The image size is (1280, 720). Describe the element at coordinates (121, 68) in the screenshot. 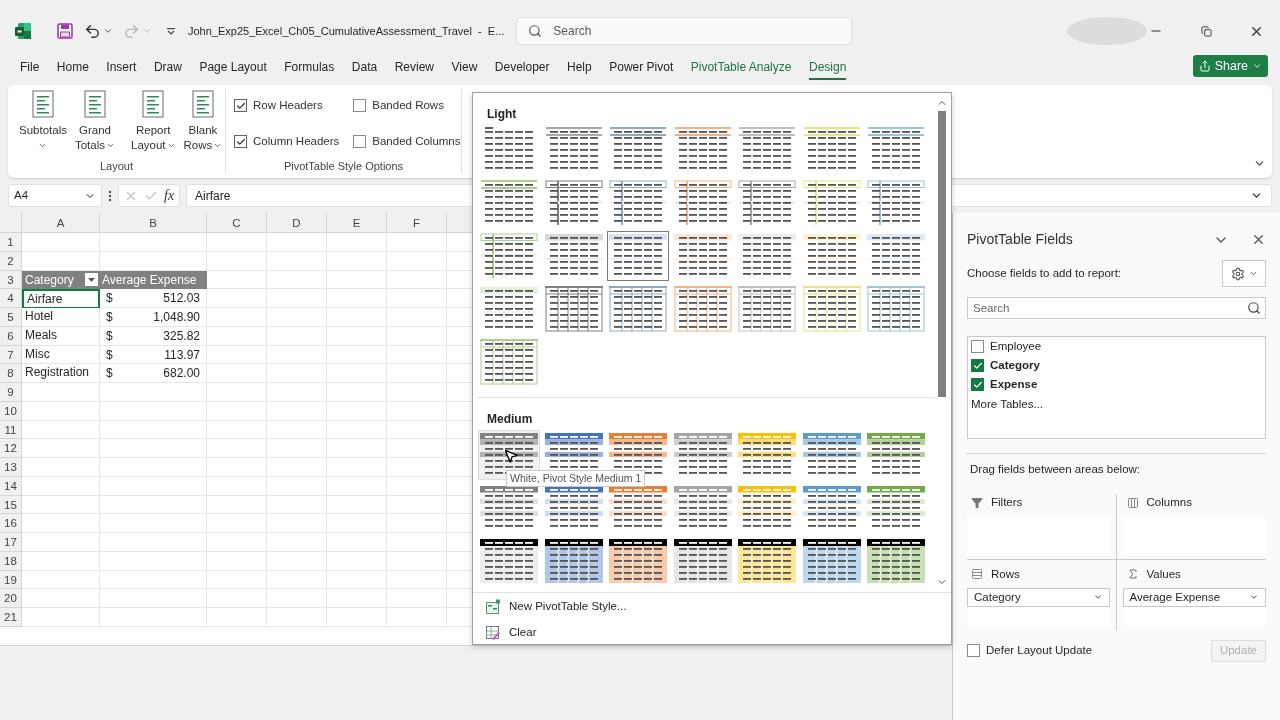

I see `menu-tab: Insert` at that location.